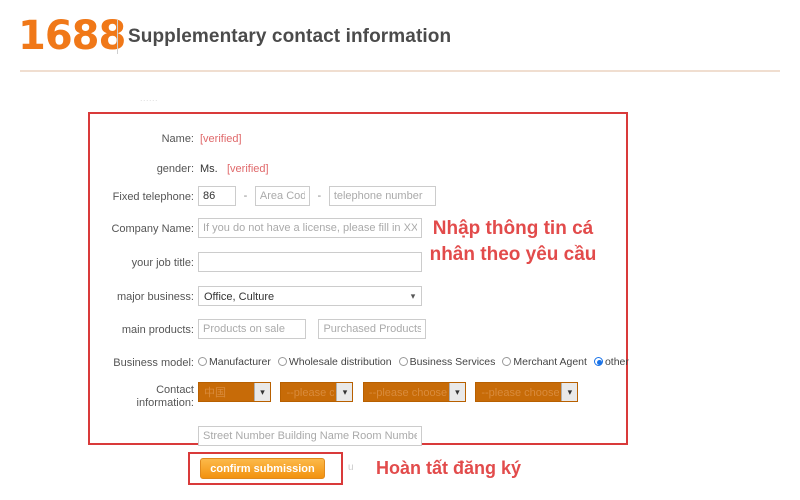 This screenshot has width=800, height=500. What do you see at coordinates (153, 197) in the screenshot?
I see `fixed-telephone-label: Fixed telephone:` at bounding box center [153, 197].